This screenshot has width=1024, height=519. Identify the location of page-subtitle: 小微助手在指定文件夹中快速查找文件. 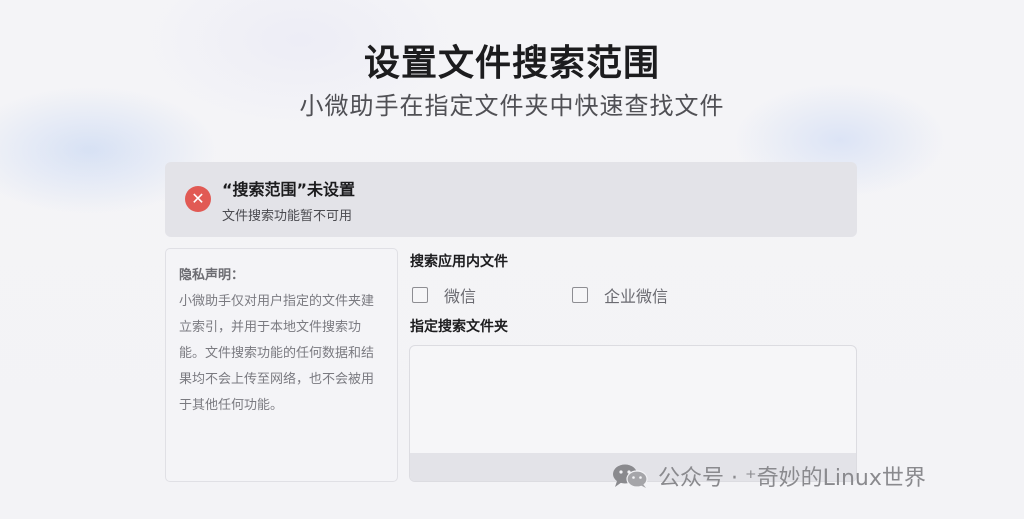
(512, 106).